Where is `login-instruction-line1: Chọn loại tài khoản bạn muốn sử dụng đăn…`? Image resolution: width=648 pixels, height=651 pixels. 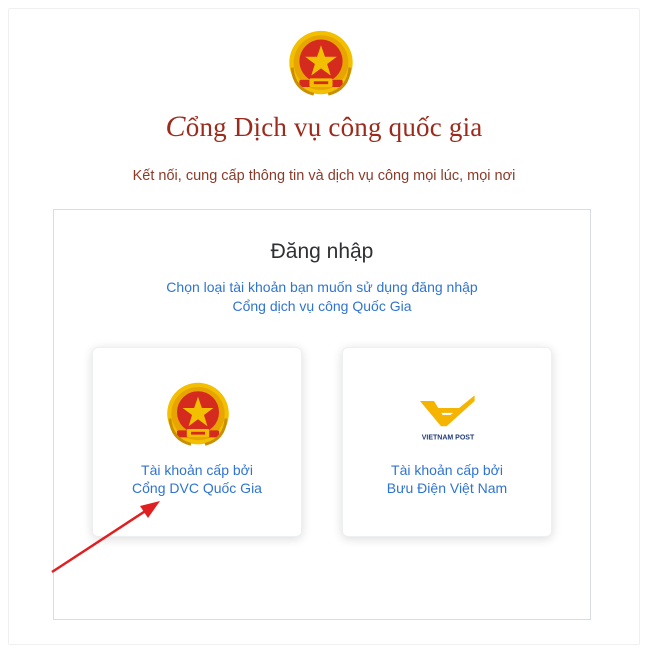 login-instruction-line1: Chọn loại tài khoản bạn muốn sử dụng đăn… is located at coordinates (322, 287).